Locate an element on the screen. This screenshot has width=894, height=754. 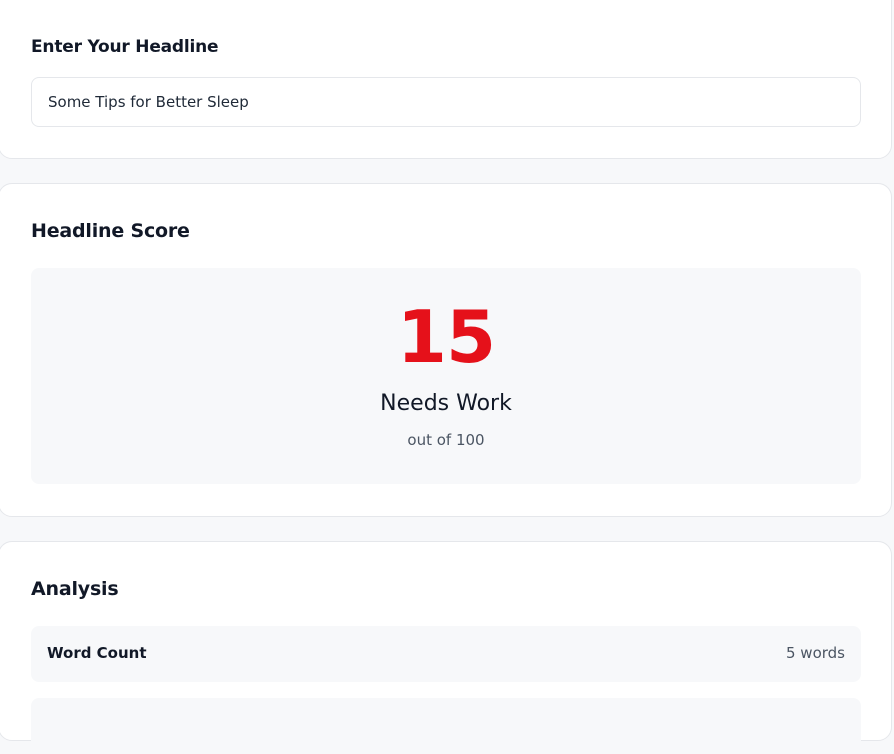
headline-input is located at coordinates (446, 102).